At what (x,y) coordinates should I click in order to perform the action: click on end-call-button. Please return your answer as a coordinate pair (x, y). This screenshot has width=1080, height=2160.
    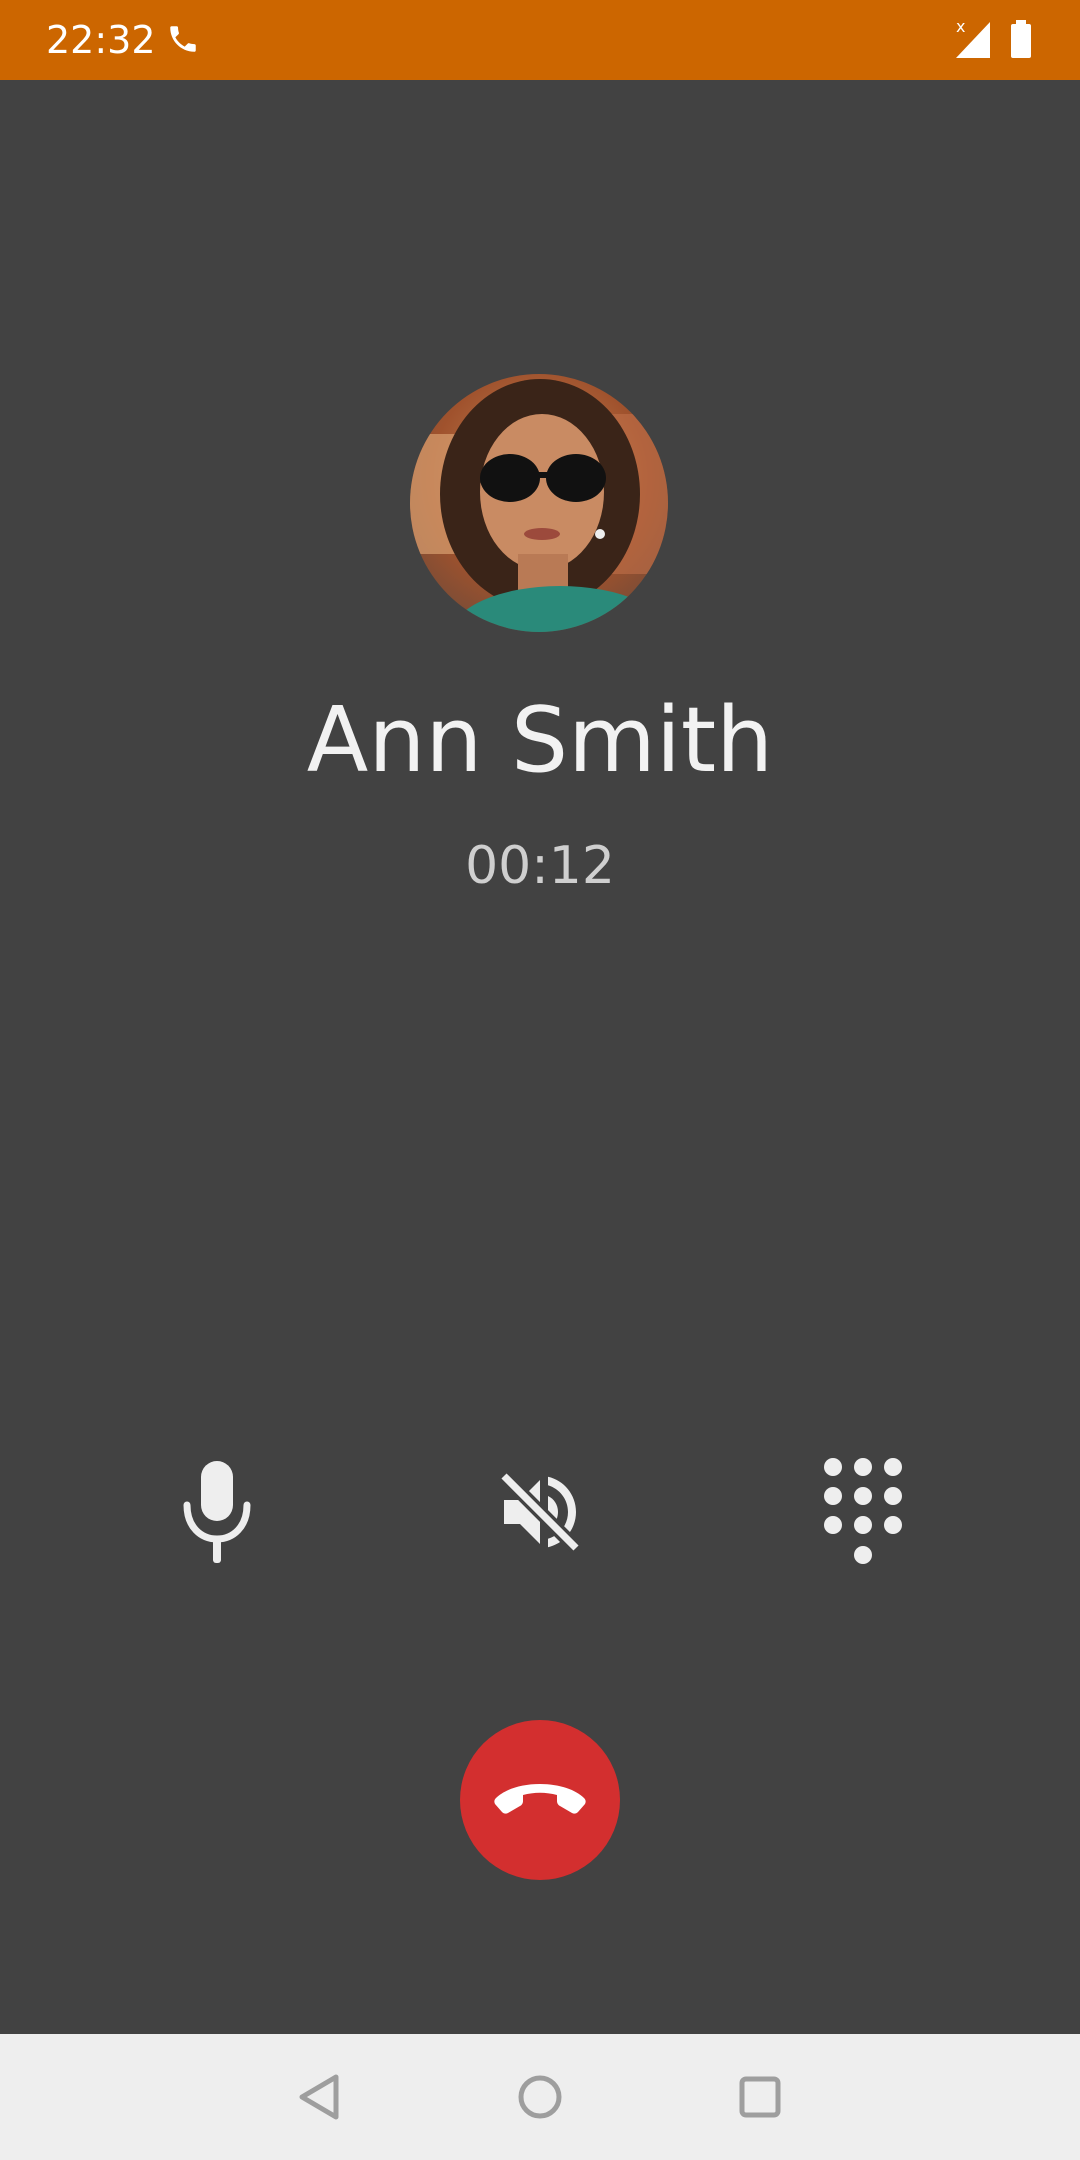
    Looking at the image, I should click on (540, 1800).